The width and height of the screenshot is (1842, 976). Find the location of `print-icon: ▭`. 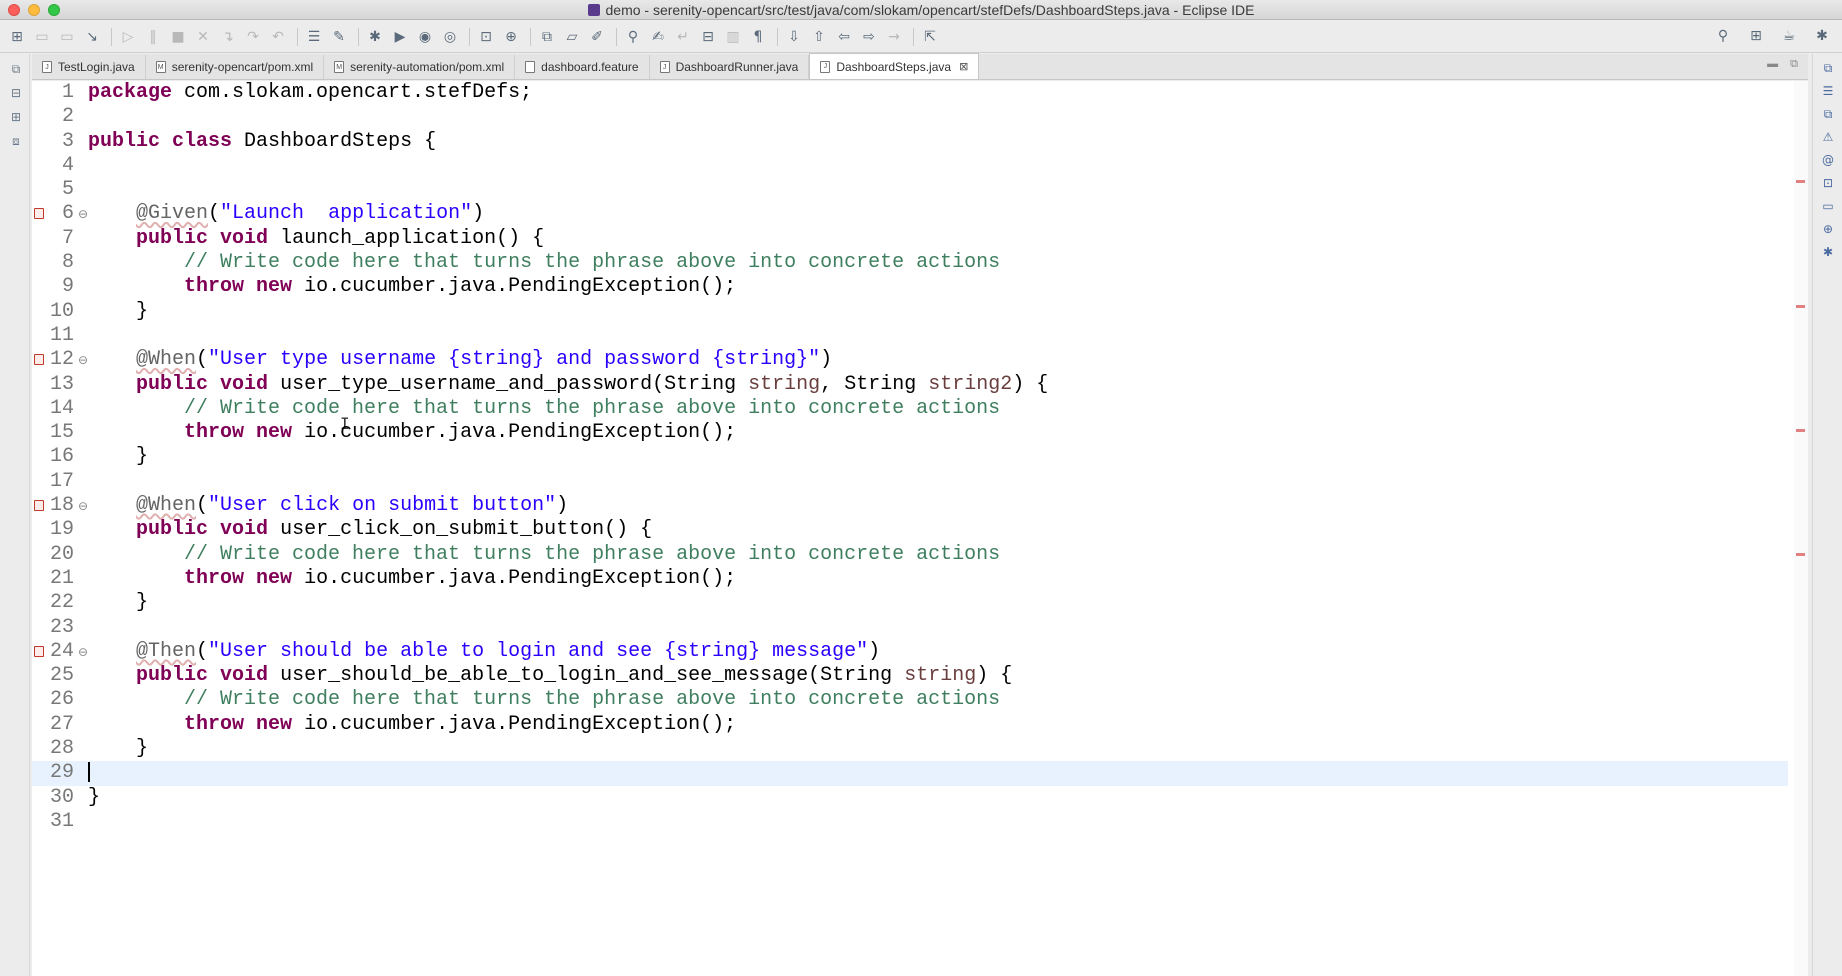

print-icon: ▭ is located at coordinates (67, 37).